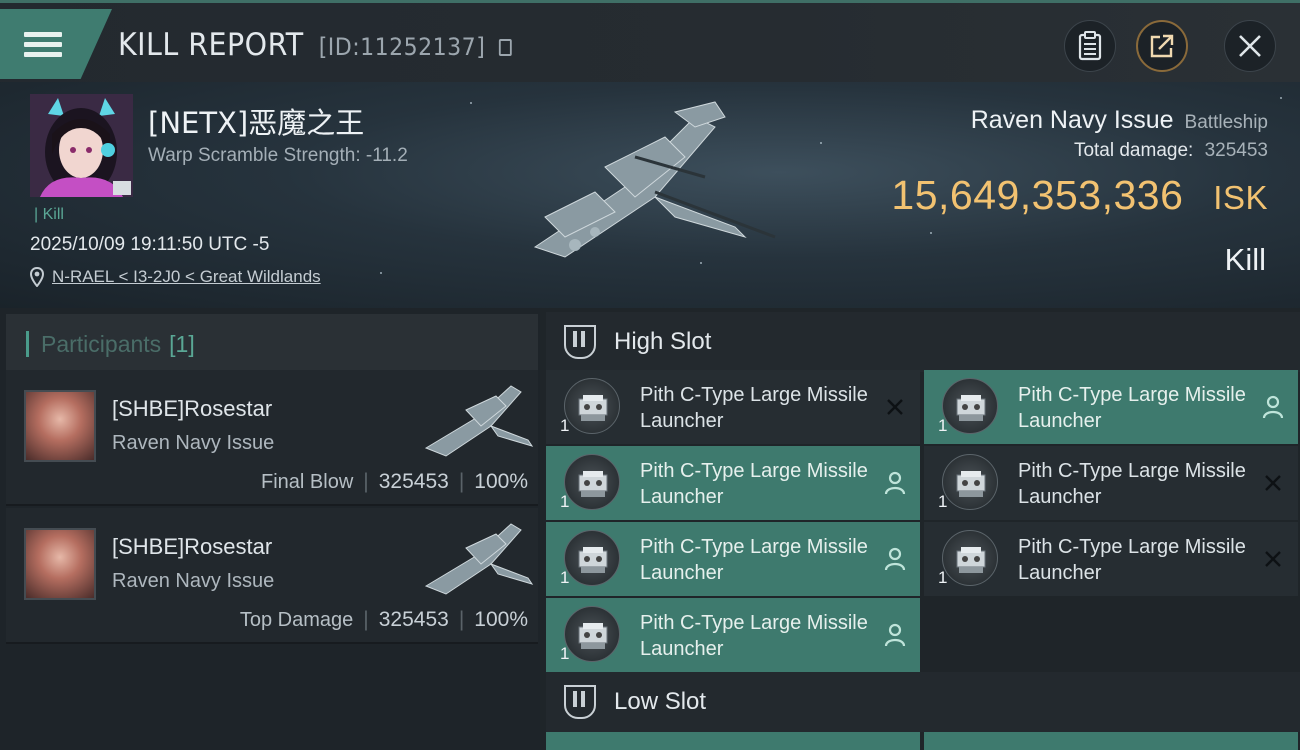 The image size is (1300, 750). Describe the element at coordinates (122, 188) in the screenshot. I see `menu-badge-icon` at that location.